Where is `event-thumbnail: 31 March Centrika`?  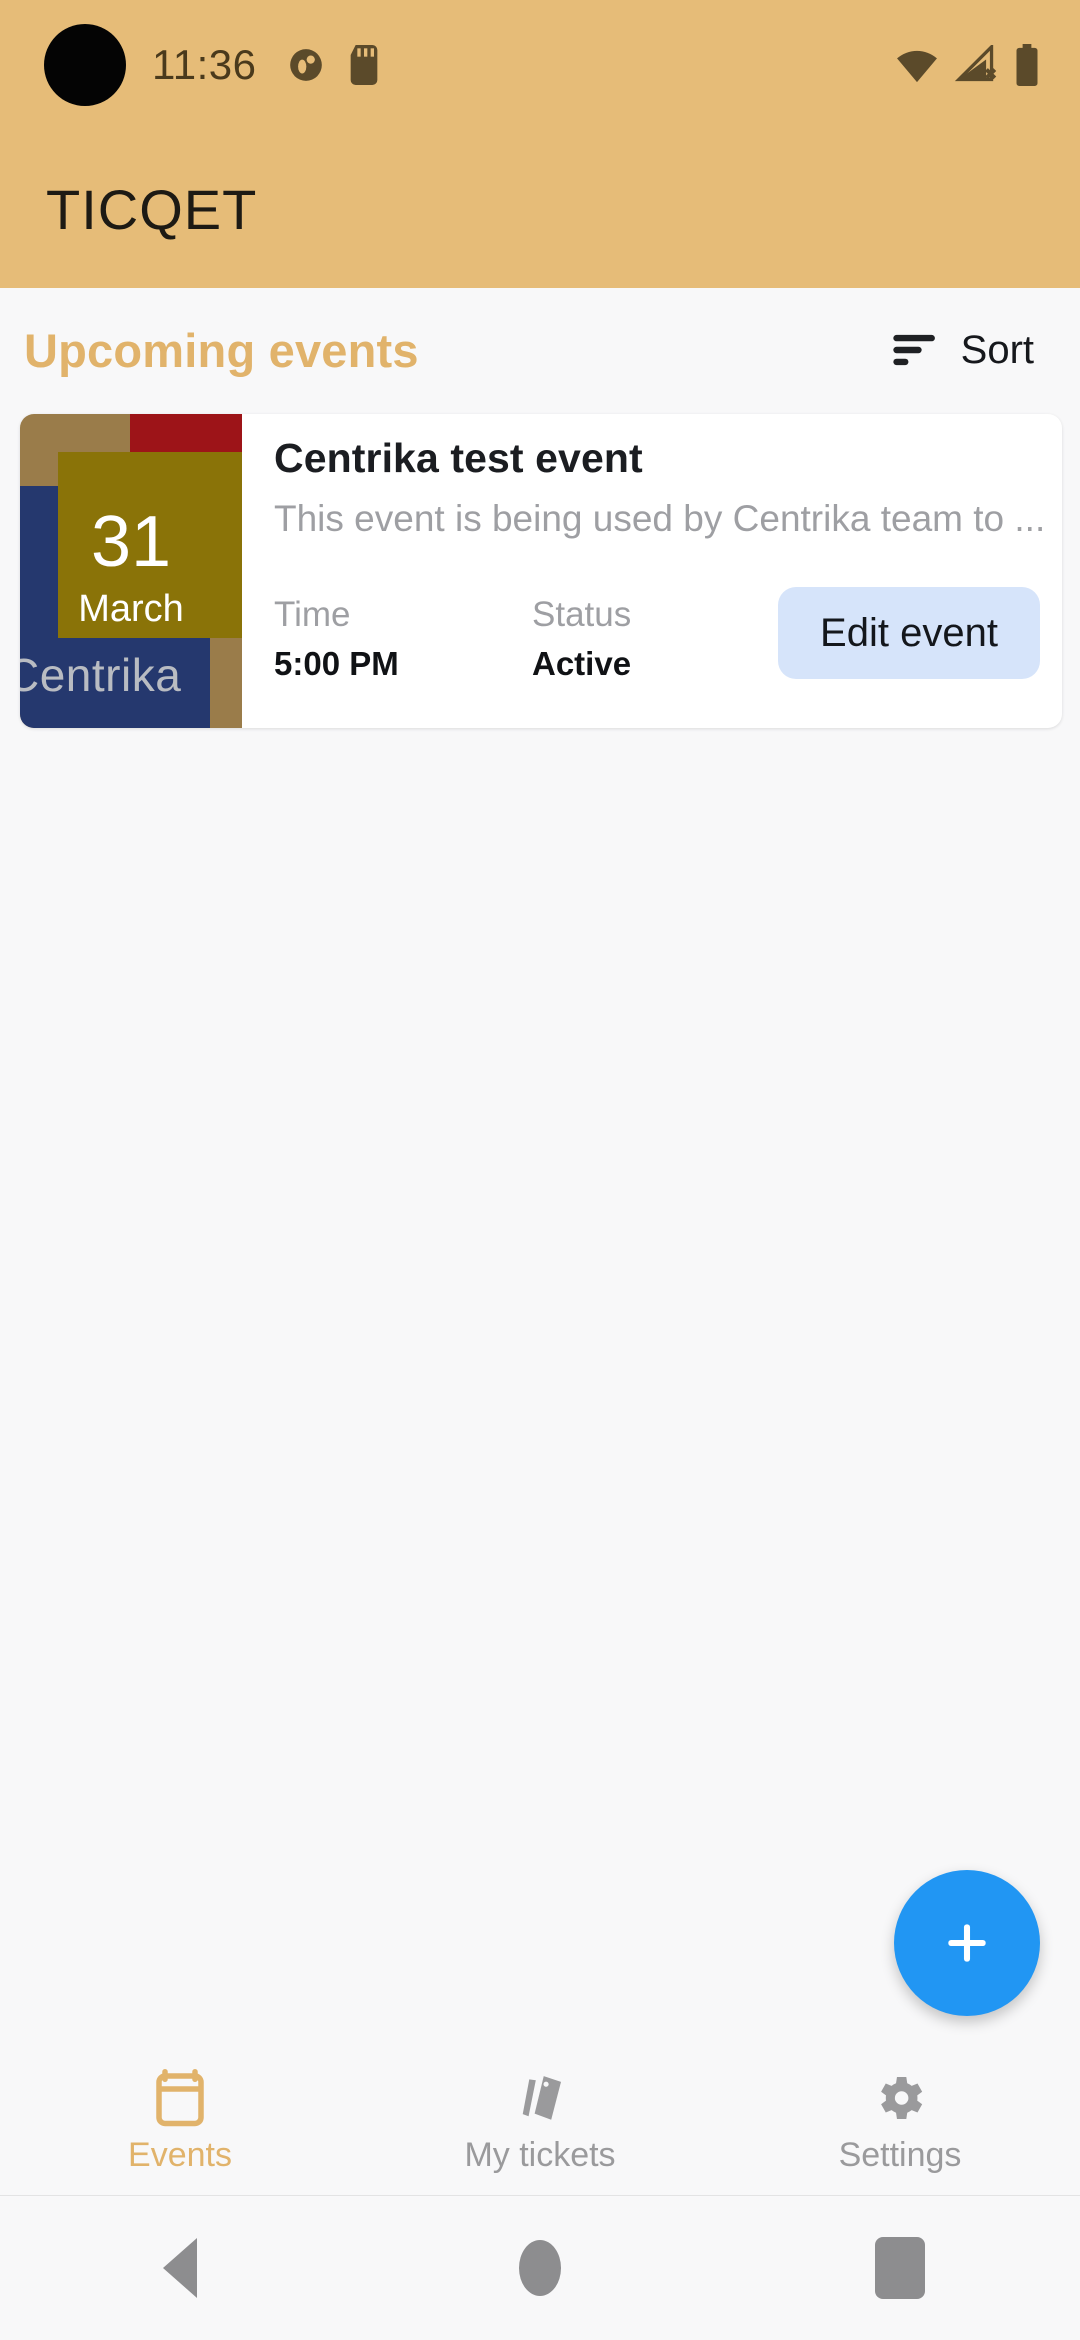
event-thumbnail: 31 March Centrika is located at coordinates (131, 571).